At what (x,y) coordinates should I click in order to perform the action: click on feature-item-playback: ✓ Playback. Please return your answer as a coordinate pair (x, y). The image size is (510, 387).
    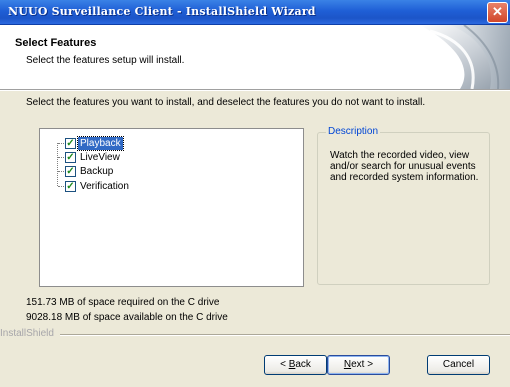
    Looking at the image, I should click on (94, 143).